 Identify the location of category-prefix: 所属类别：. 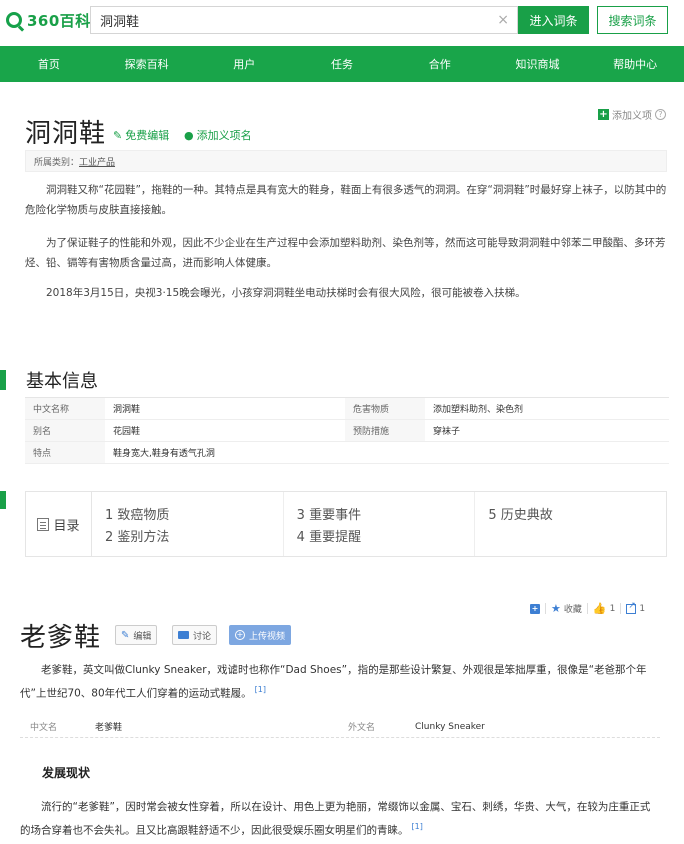
(57, 162).